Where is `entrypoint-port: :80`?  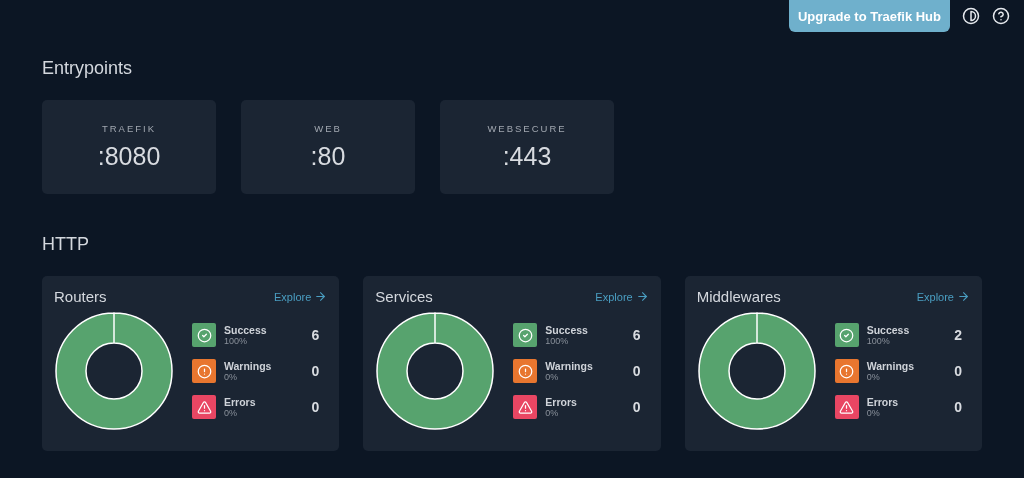
entrypoint-port: :80 is located at coordinates (328, 156).